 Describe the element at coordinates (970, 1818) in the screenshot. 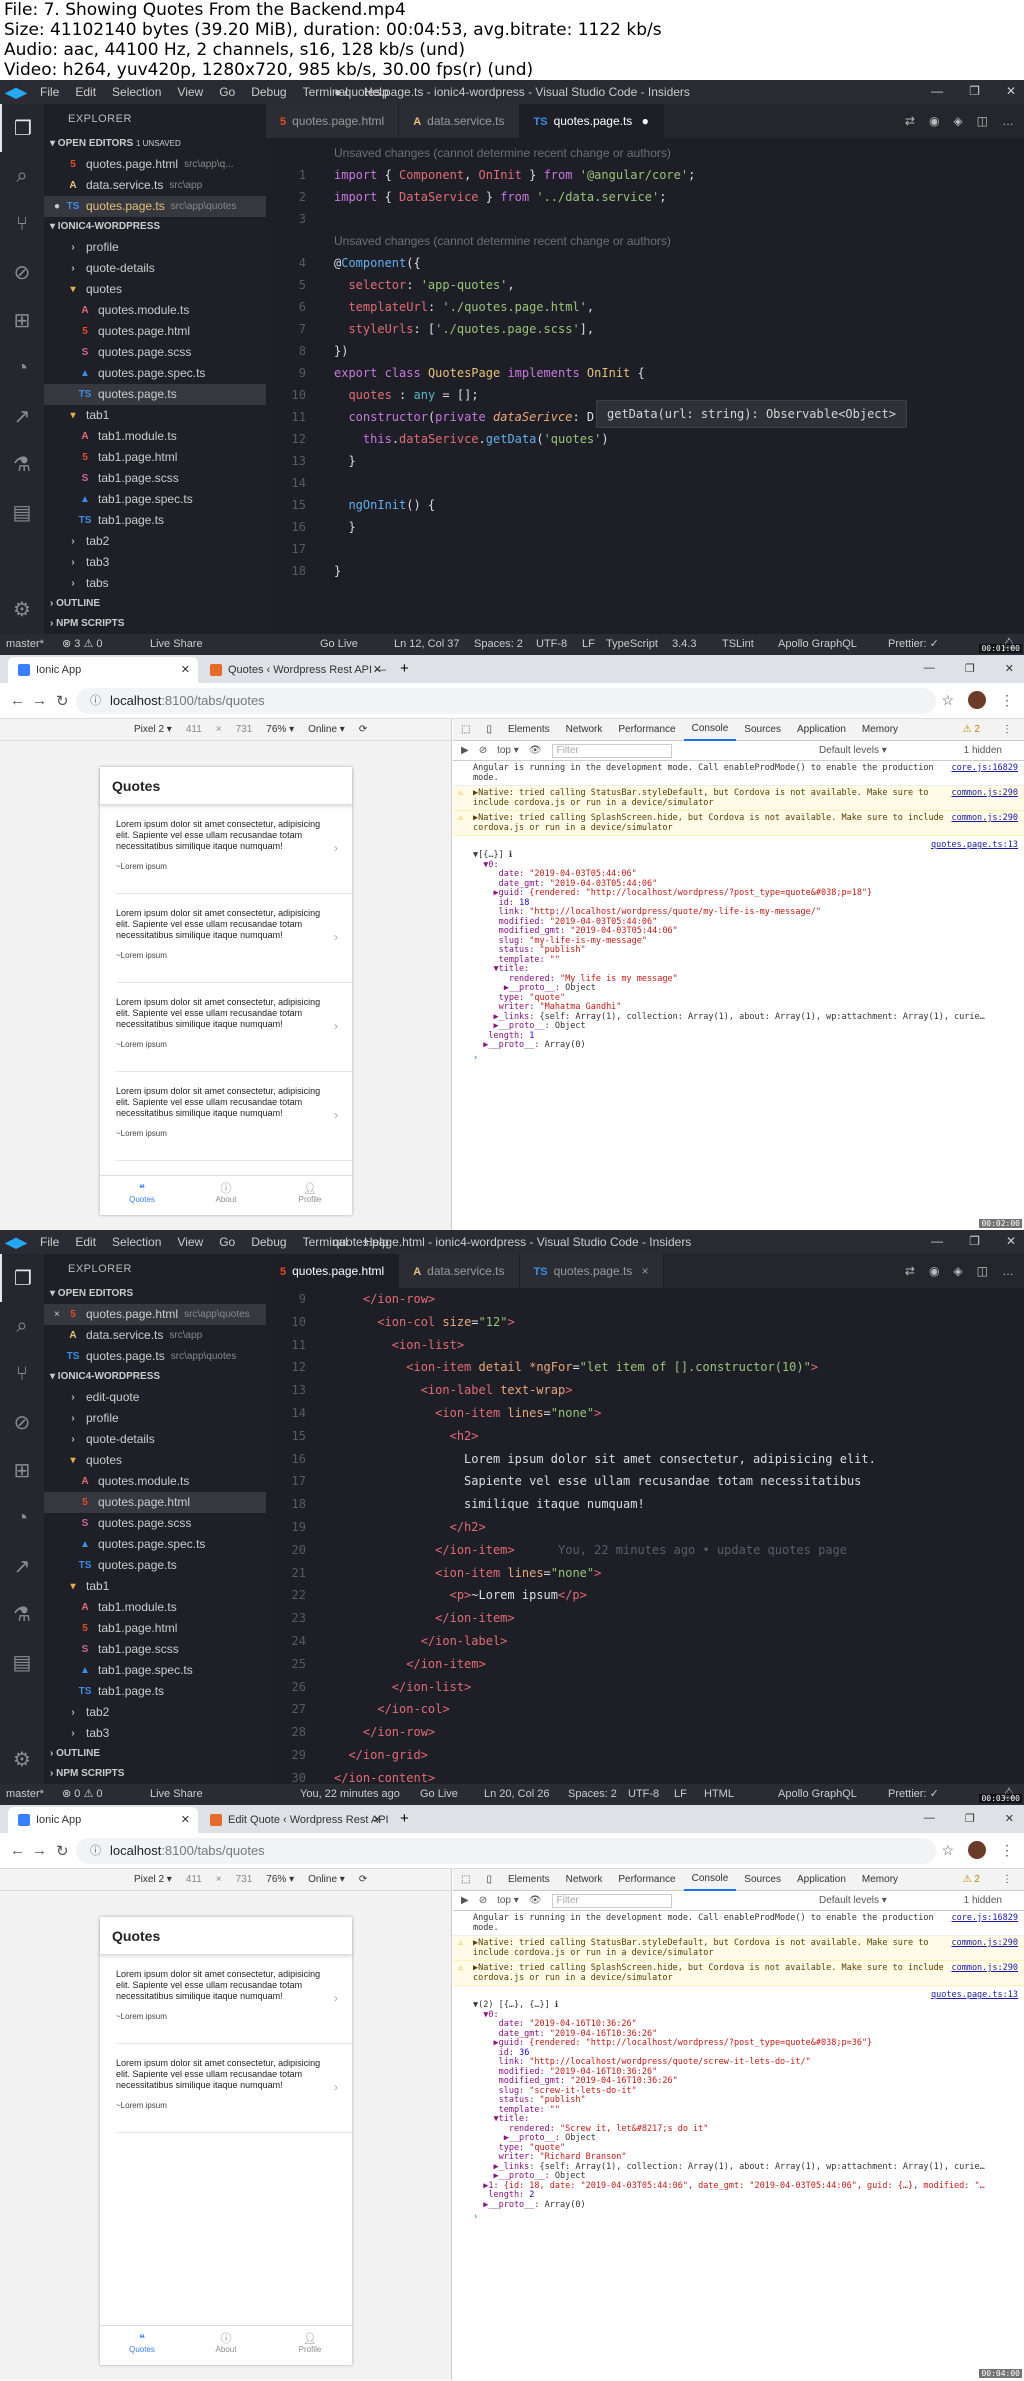

I see `maximize-icon: ❐` at that location.